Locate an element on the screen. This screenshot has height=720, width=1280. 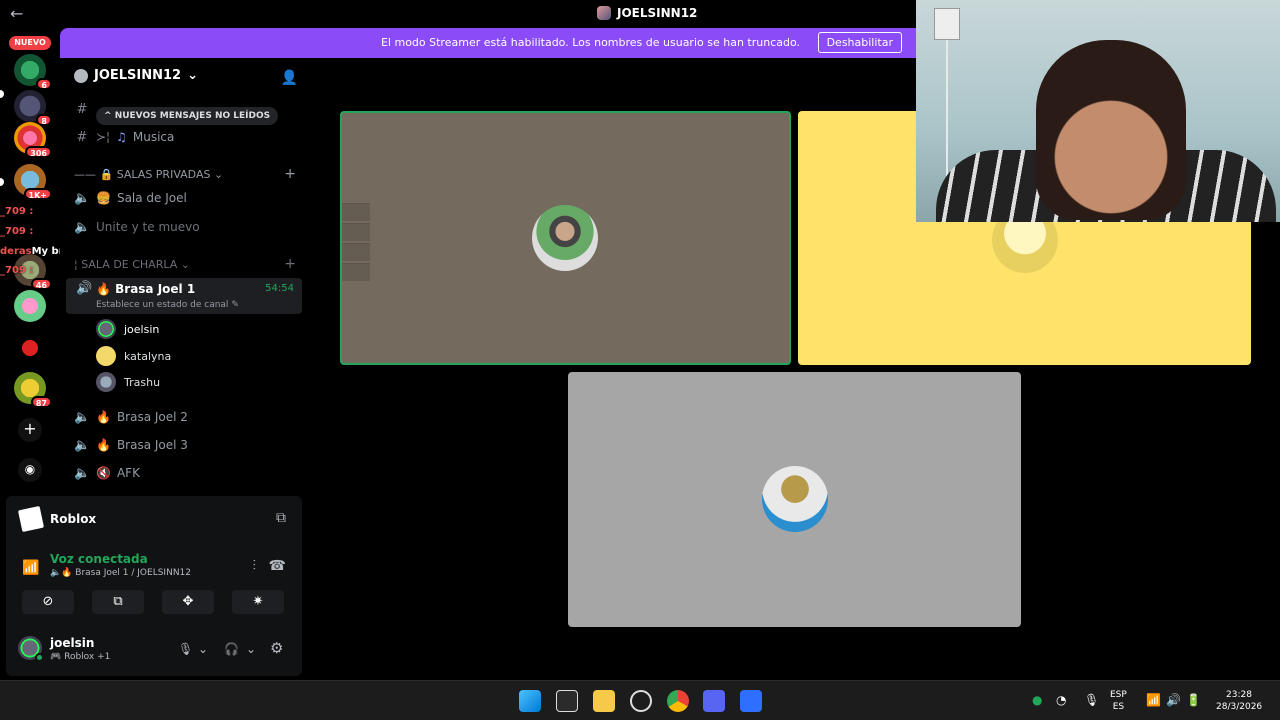
channel-name: Brasa Joel 2 is located at coordinates (152, 417).